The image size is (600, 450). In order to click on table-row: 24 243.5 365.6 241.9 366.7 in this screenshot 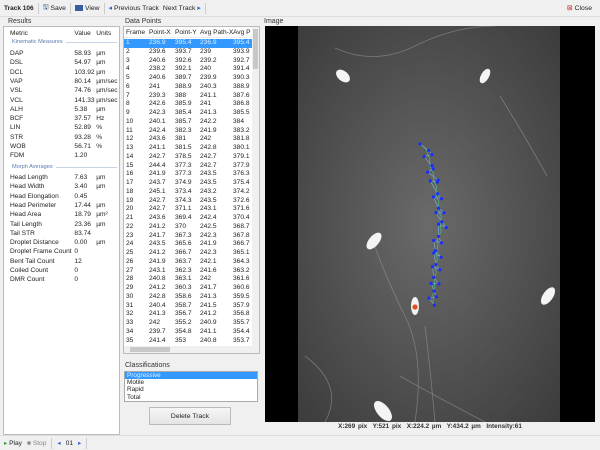, I will do `click(189, 244)`.